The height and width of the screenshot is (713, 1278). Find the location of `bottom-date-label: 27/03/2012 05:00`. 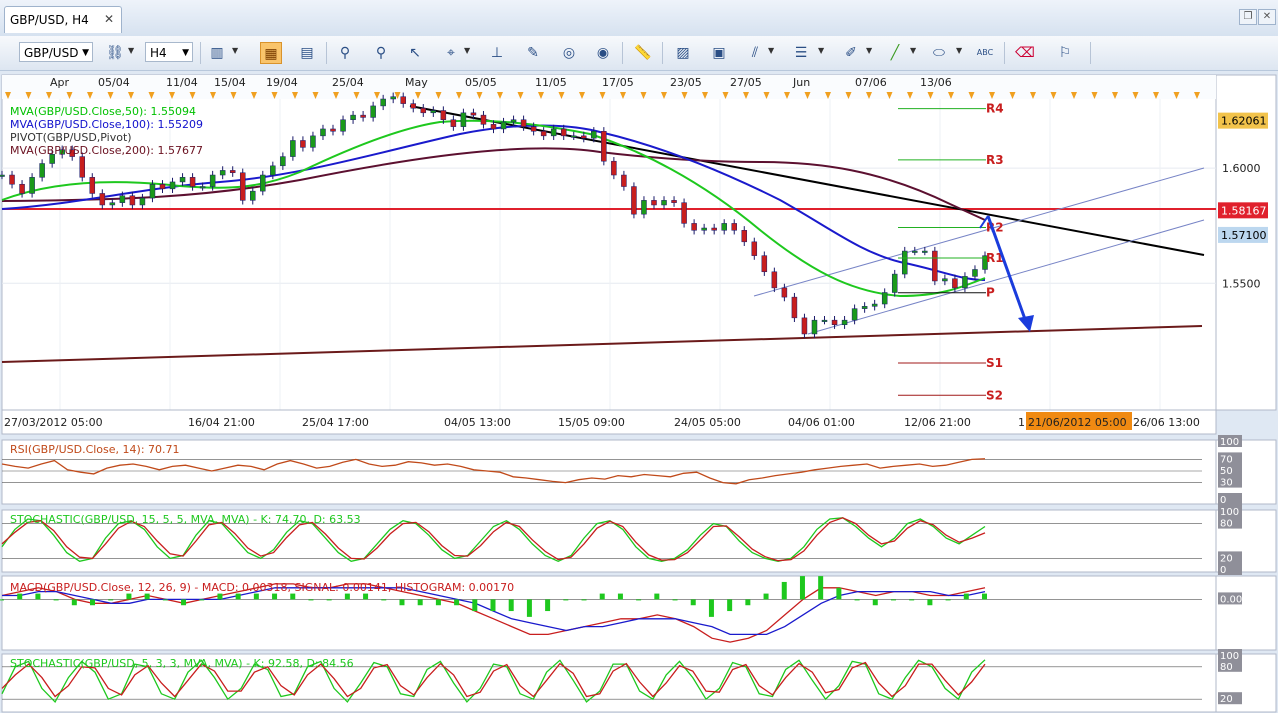

bottom-date-label: 27/03/2012 05:00 is located at coordinates (53, 422).